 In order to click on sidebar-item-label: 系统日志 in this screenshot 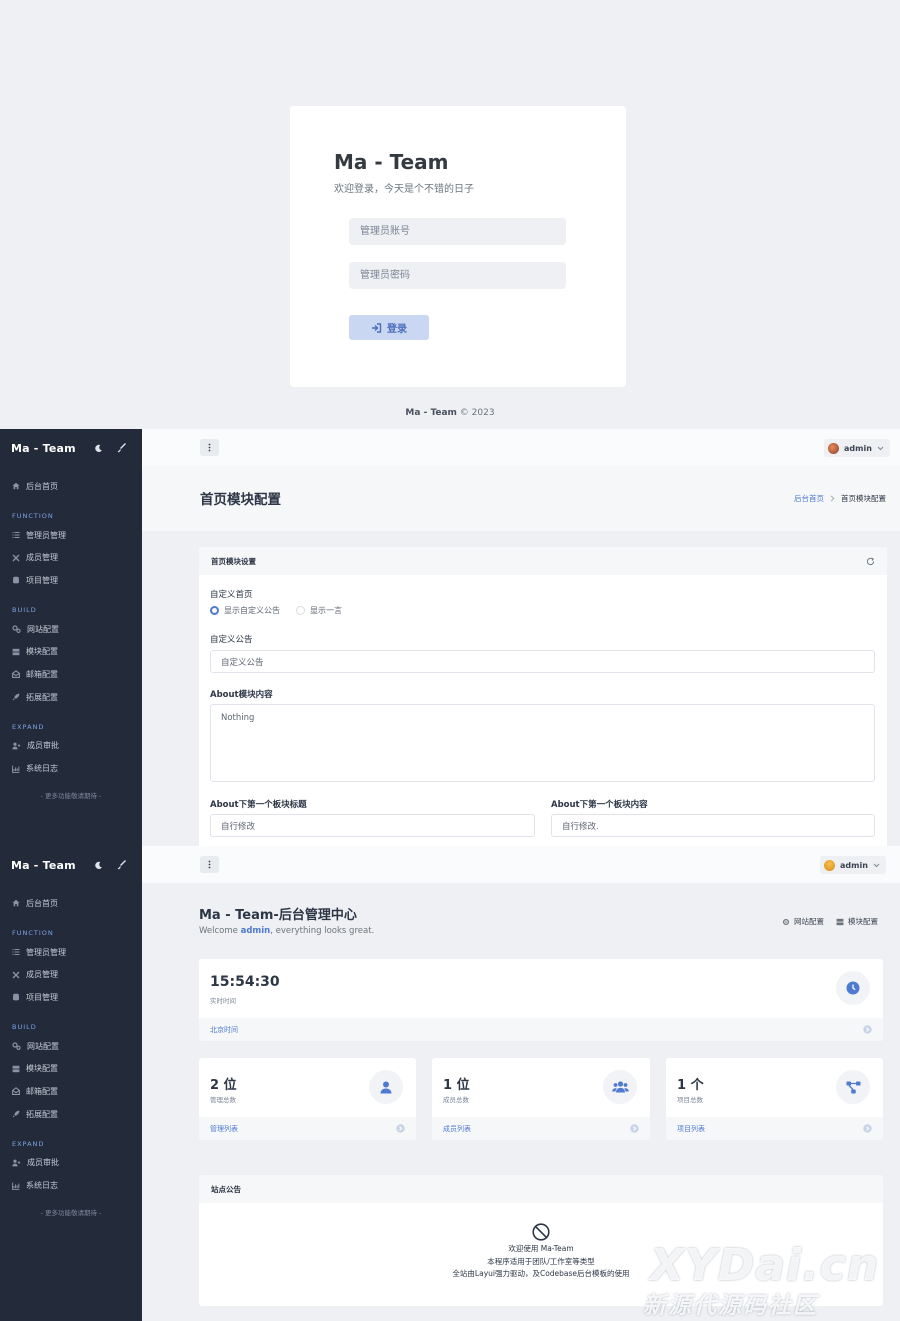, I will do `click(42, 769)`.